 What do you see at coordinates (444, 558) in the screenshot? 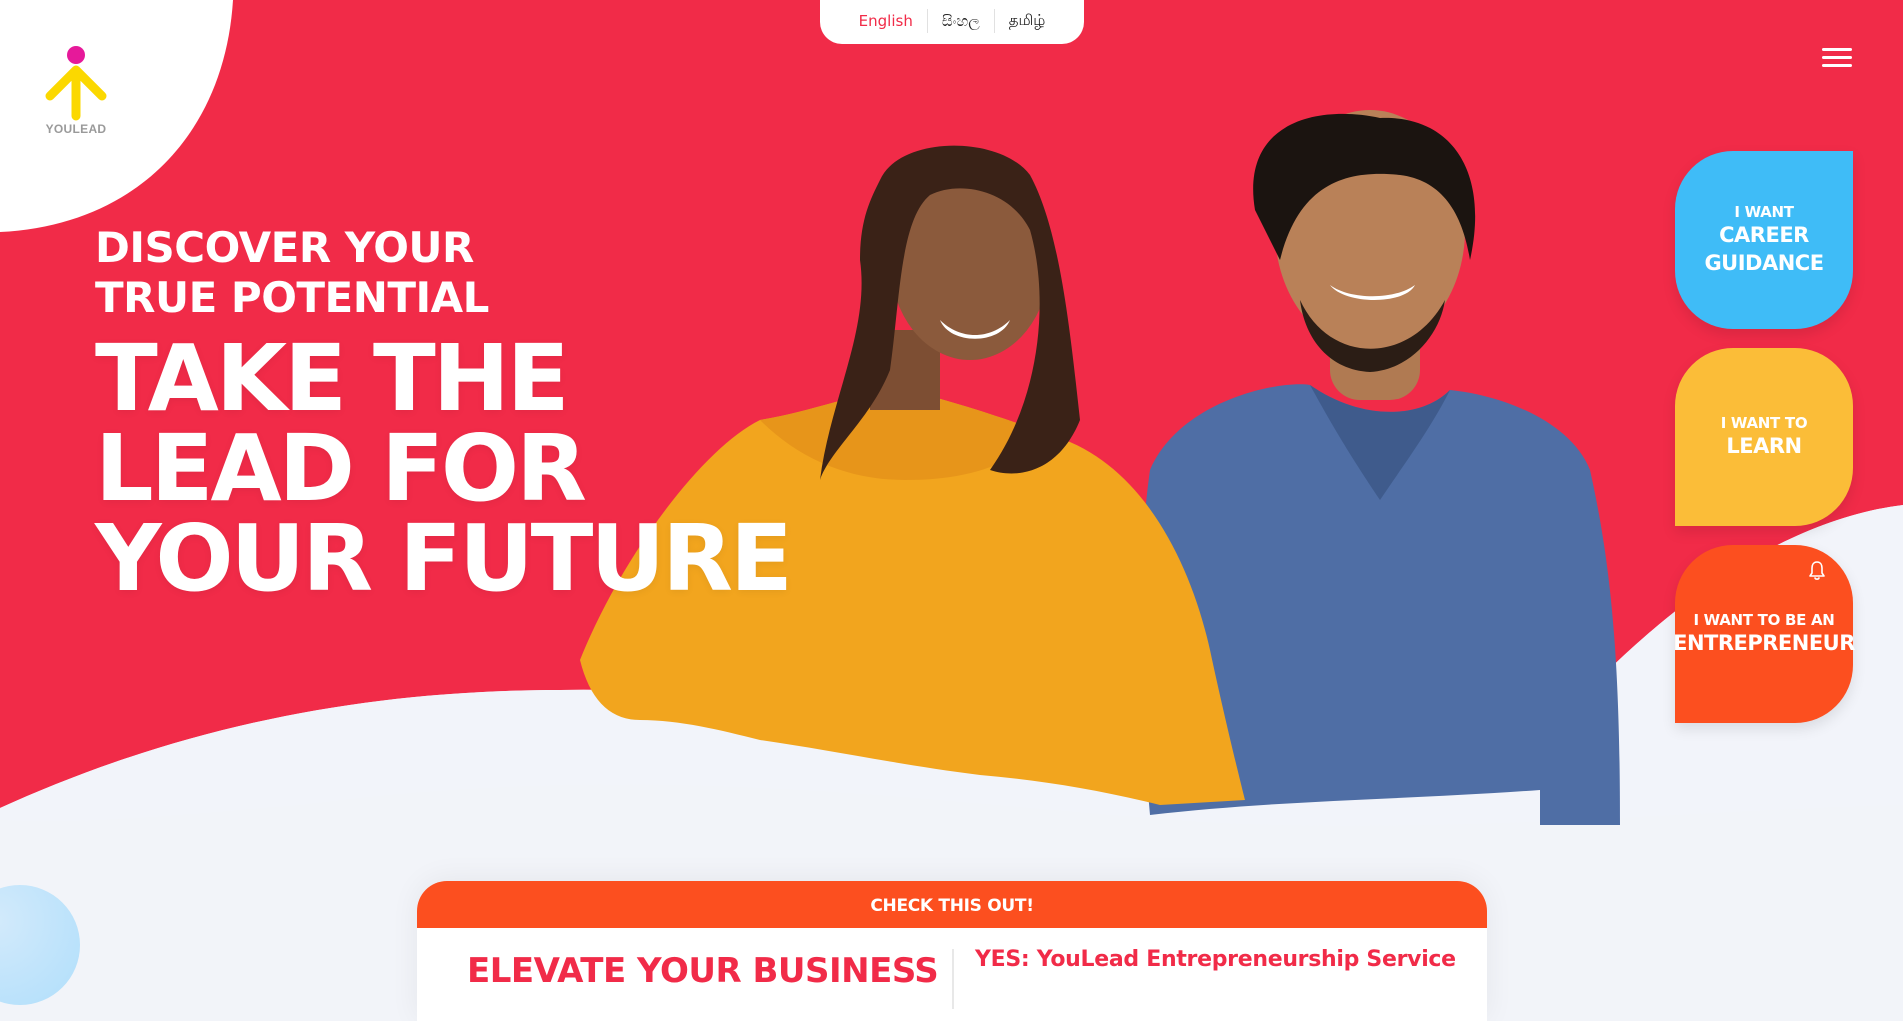
I see `headline-line: YOUR FUTURE` at bounding box center [444, 558].